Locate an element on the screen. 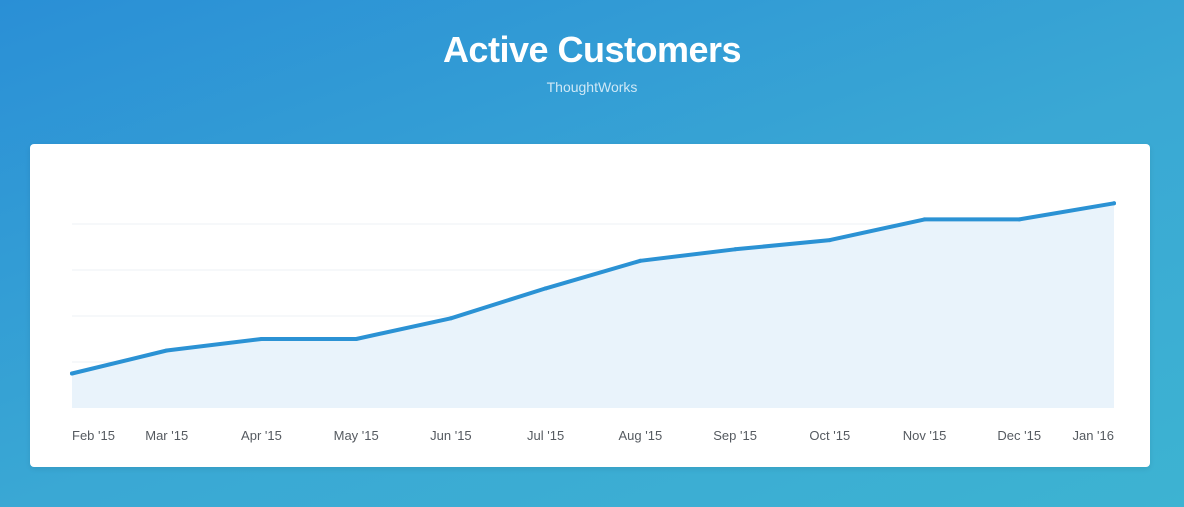 Image resolution: width=1184 pixels, height=507 pixels. x-tick-label: Apr '15 is located at coordinates (261, 435).